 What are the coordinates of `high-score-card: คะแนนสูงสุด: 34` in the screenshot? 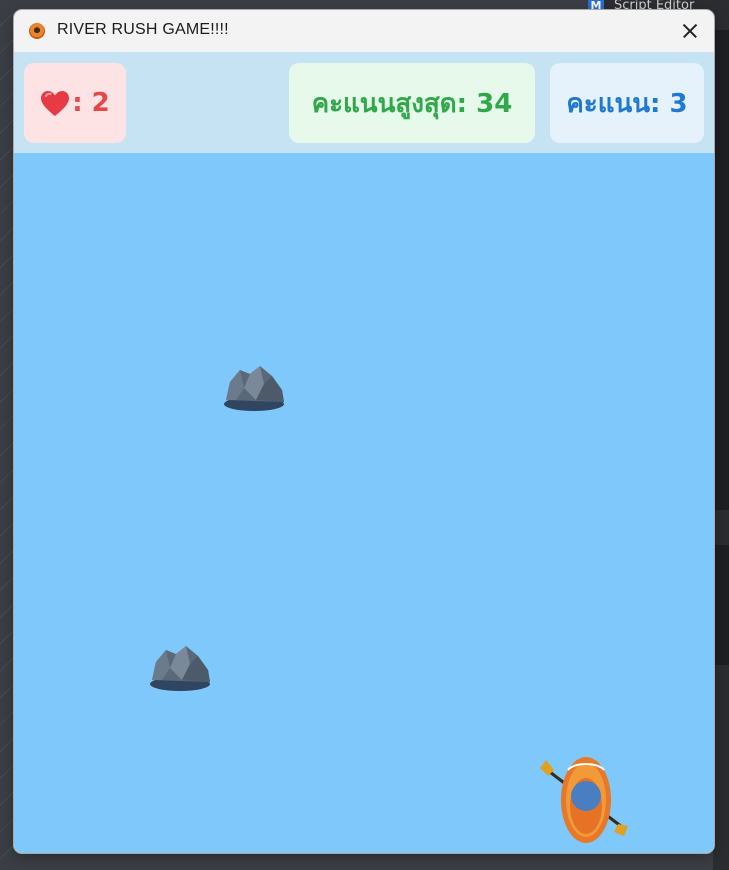 It's located at (412, 103).